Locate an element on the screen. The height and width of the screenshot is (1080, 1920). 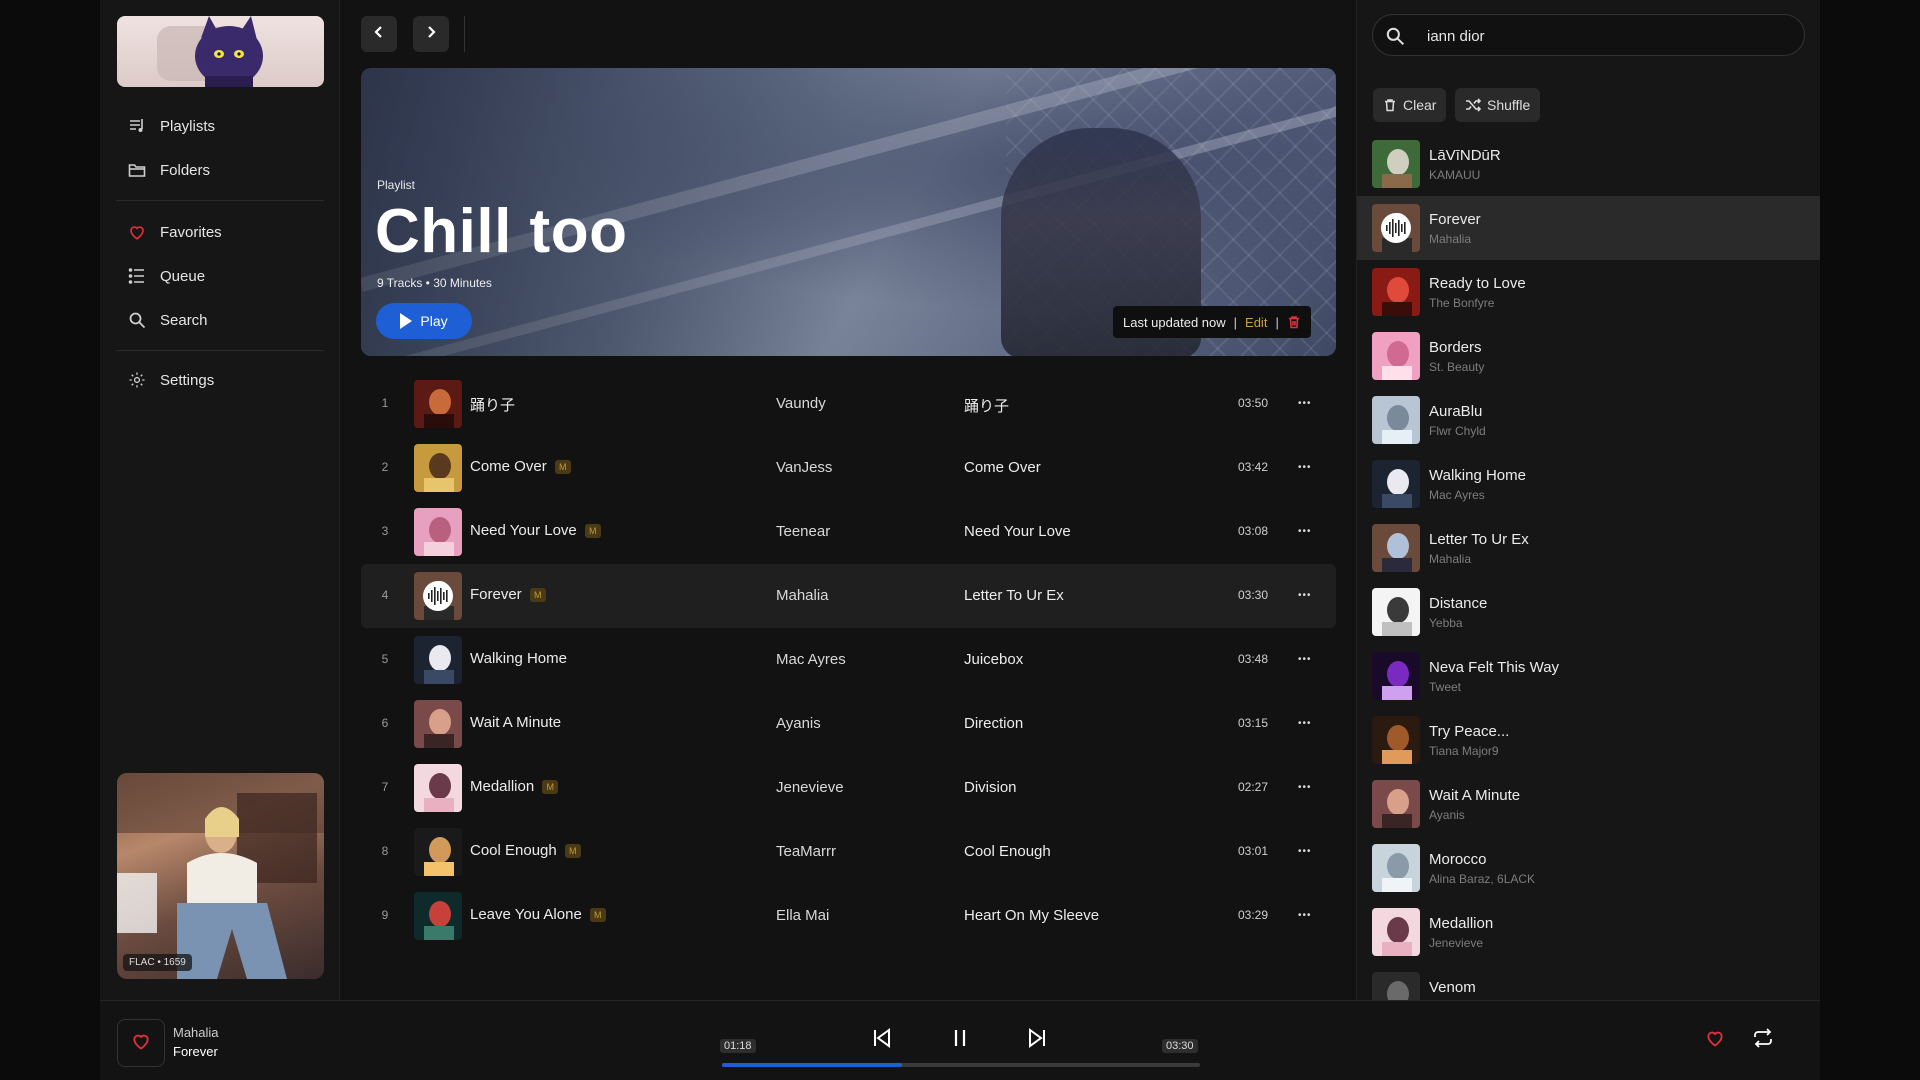
track-album: Heart On My Sleeve is located at coordinates (1031, 915).